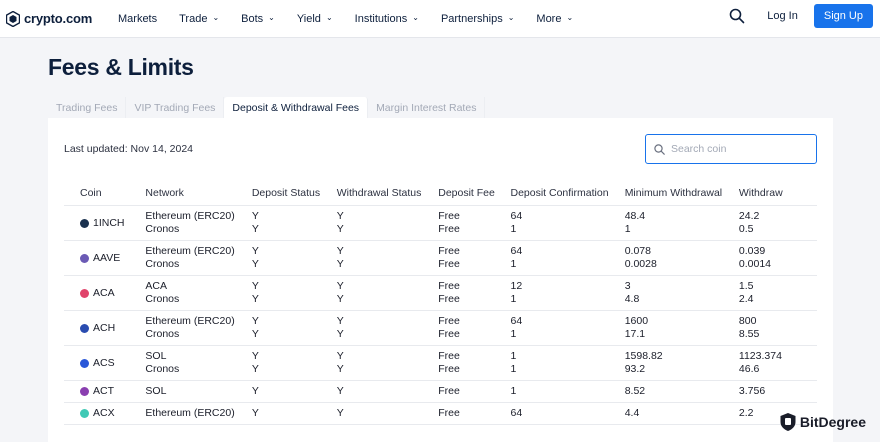 Image resolution: width=880 pixels, height=442 pixels. I want to click on tab-margin-interest-rates: Margin Interest Rates, so click(427, 107).